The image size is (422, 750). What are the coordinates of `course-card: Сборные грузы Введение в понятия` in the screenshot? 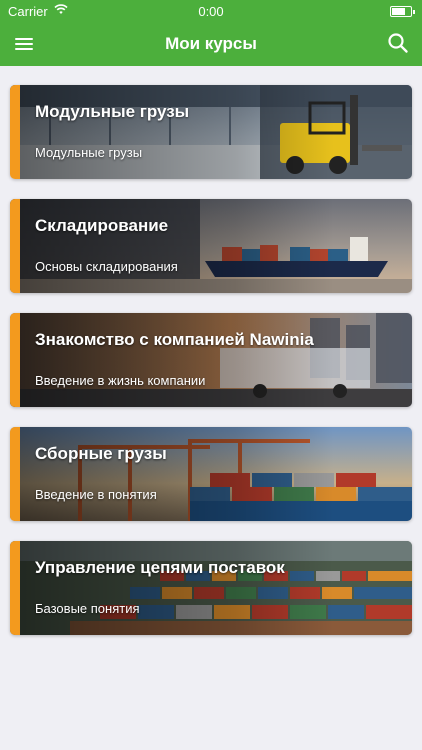 It's located at (211, 474).